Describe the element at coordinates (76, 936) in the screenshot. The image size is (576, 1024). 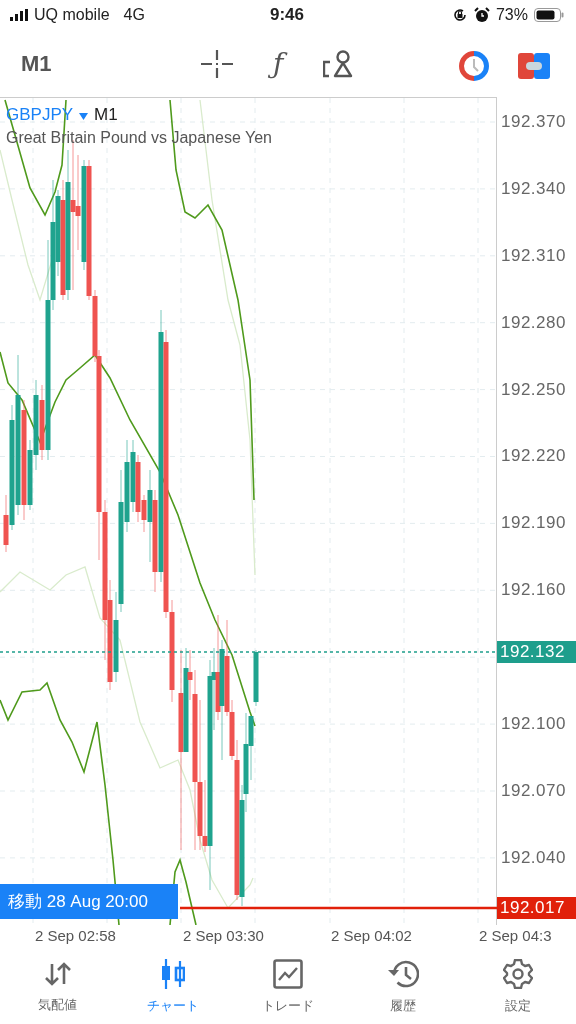
I see `time-label: 2 Sep 02:58` at that location.